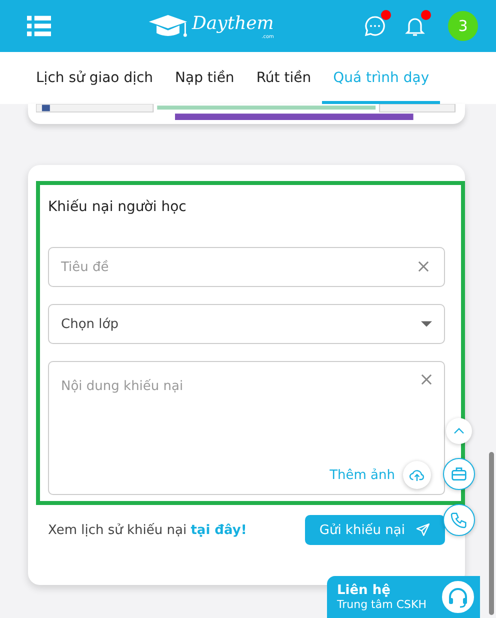  What do you see at coordinates (415, 26) in the screenshot?
I see `bell-icon` at bounding box center [415, 26].